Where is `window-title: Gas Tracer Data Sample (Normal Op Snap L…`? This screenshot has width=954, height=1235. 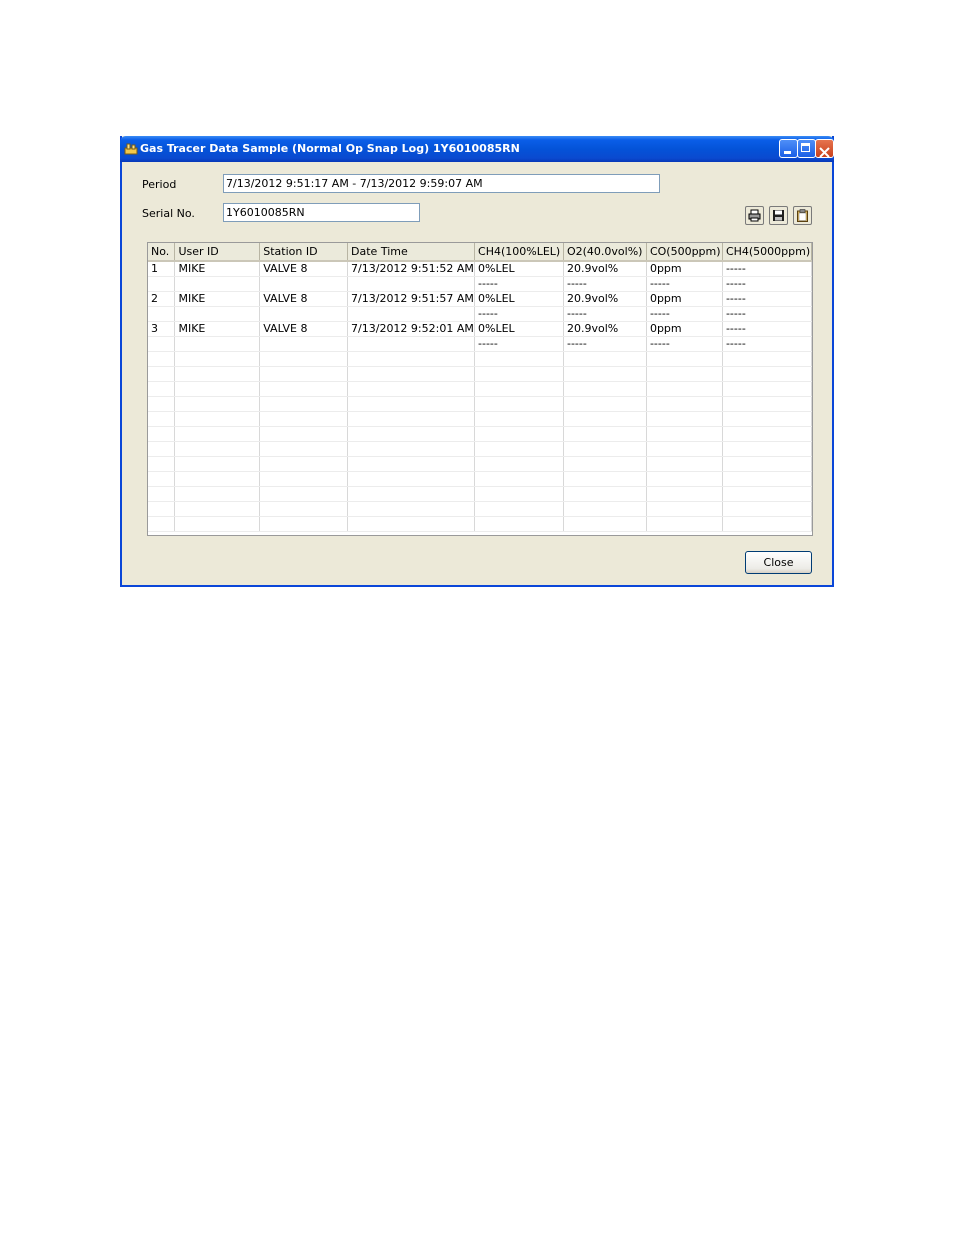
window-title: Gas Tracer Data Sample (Normal Op Snap L… is located at coordinates (330, 148).